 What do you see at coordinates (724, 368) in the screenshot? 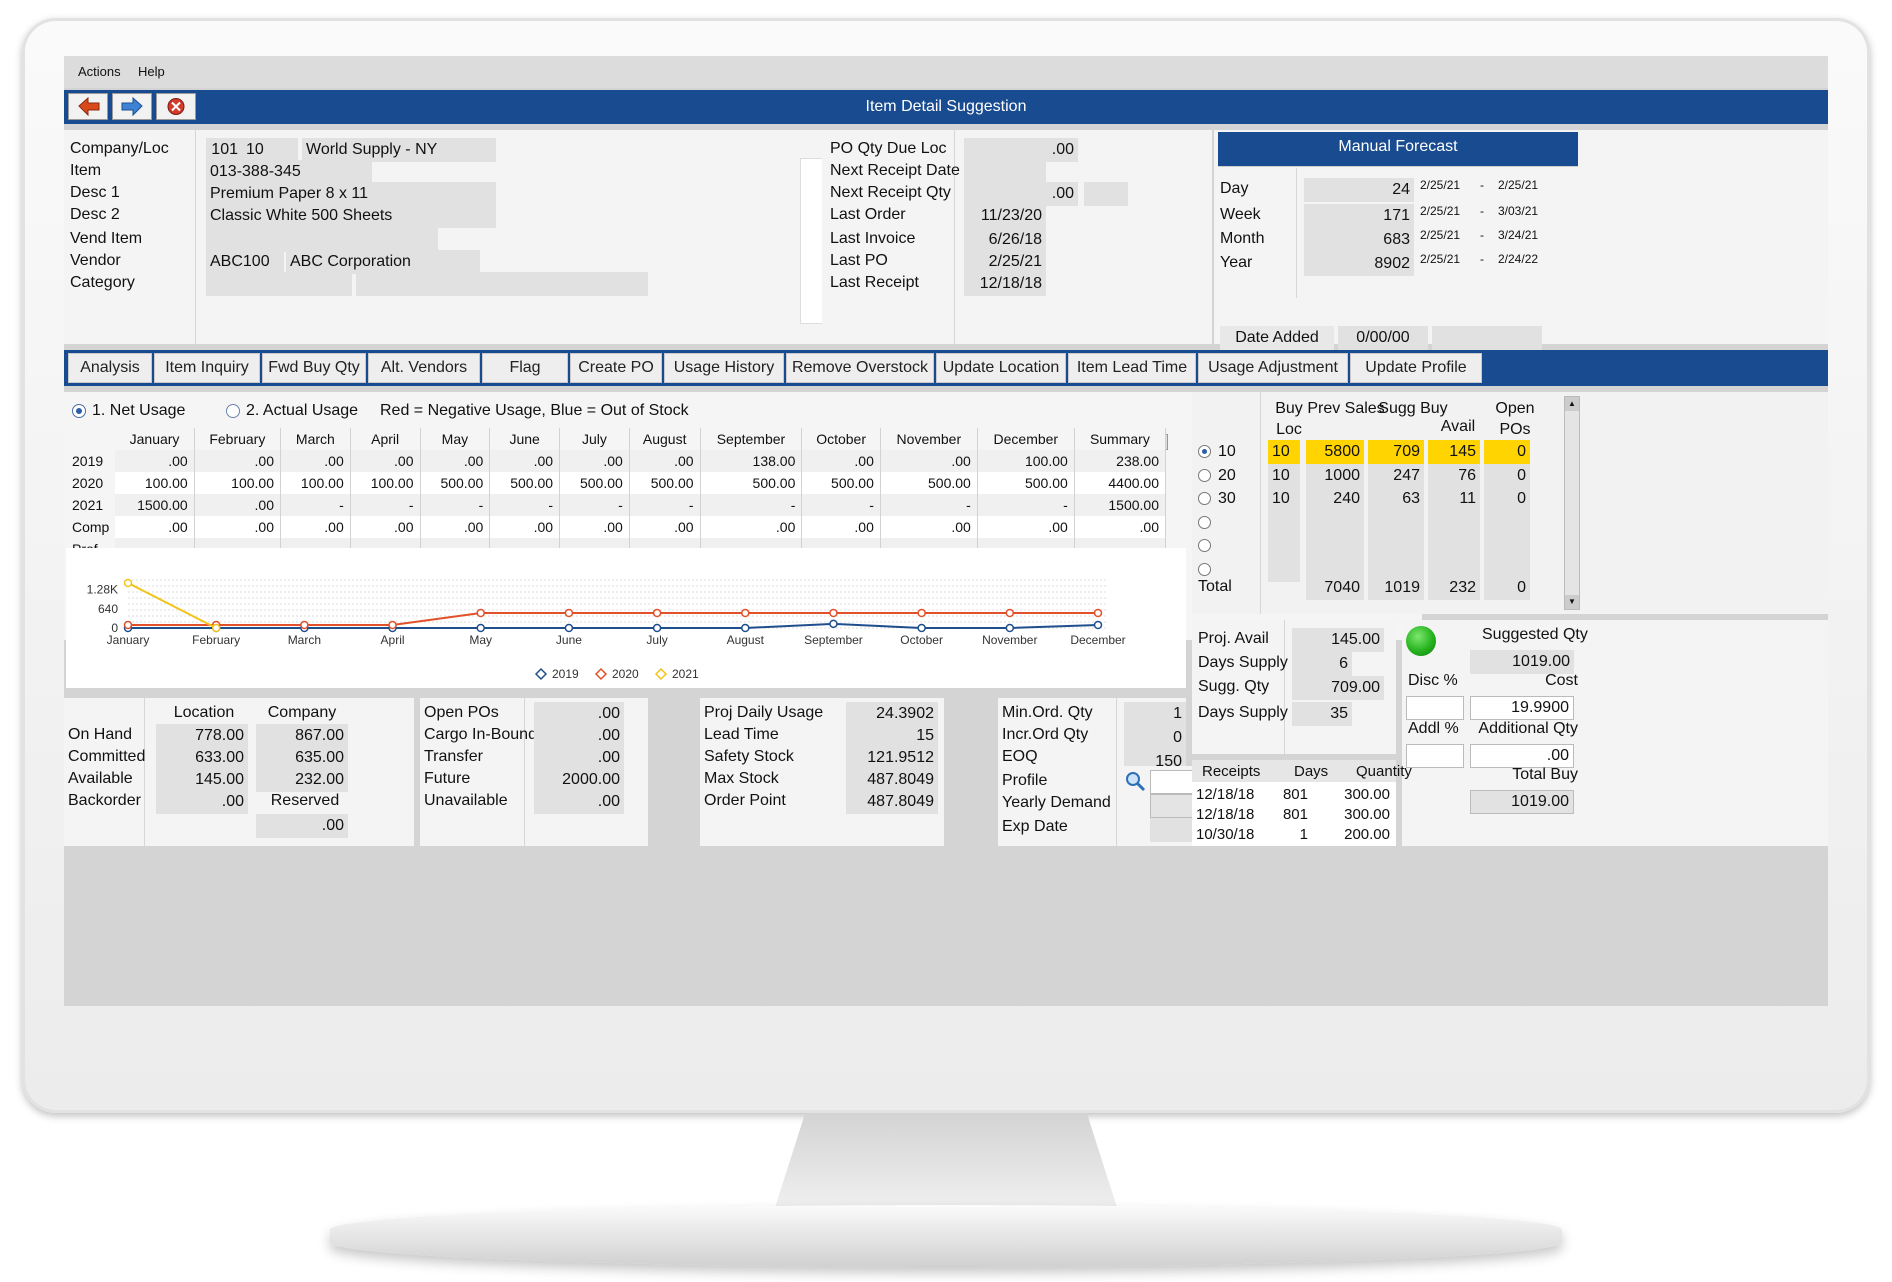
I see `tab-usage-history: Usage History` at bounding box center [724, 368].